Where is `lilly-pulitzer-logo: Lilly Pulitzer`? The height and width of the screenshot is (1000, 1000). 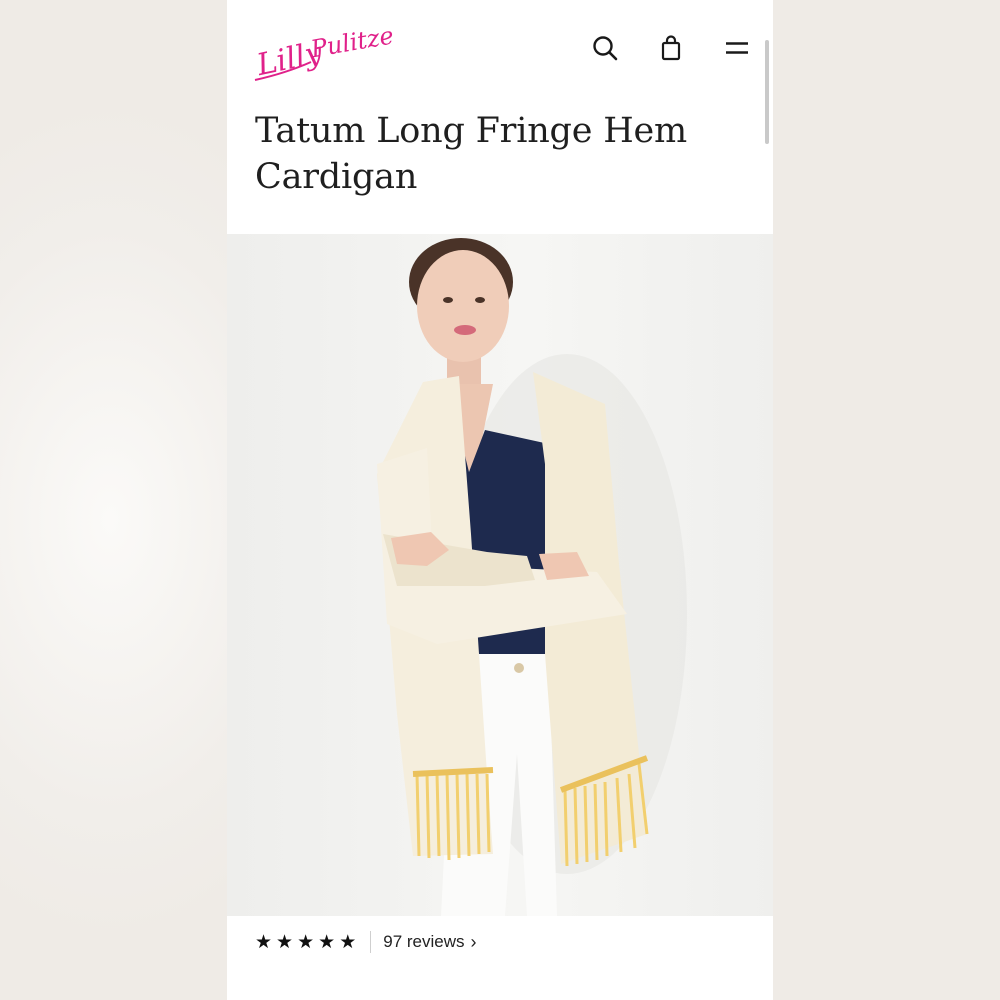 lilly-pulitzer-logo: Lilly Pulitzer is located at coordinates (331, 51).